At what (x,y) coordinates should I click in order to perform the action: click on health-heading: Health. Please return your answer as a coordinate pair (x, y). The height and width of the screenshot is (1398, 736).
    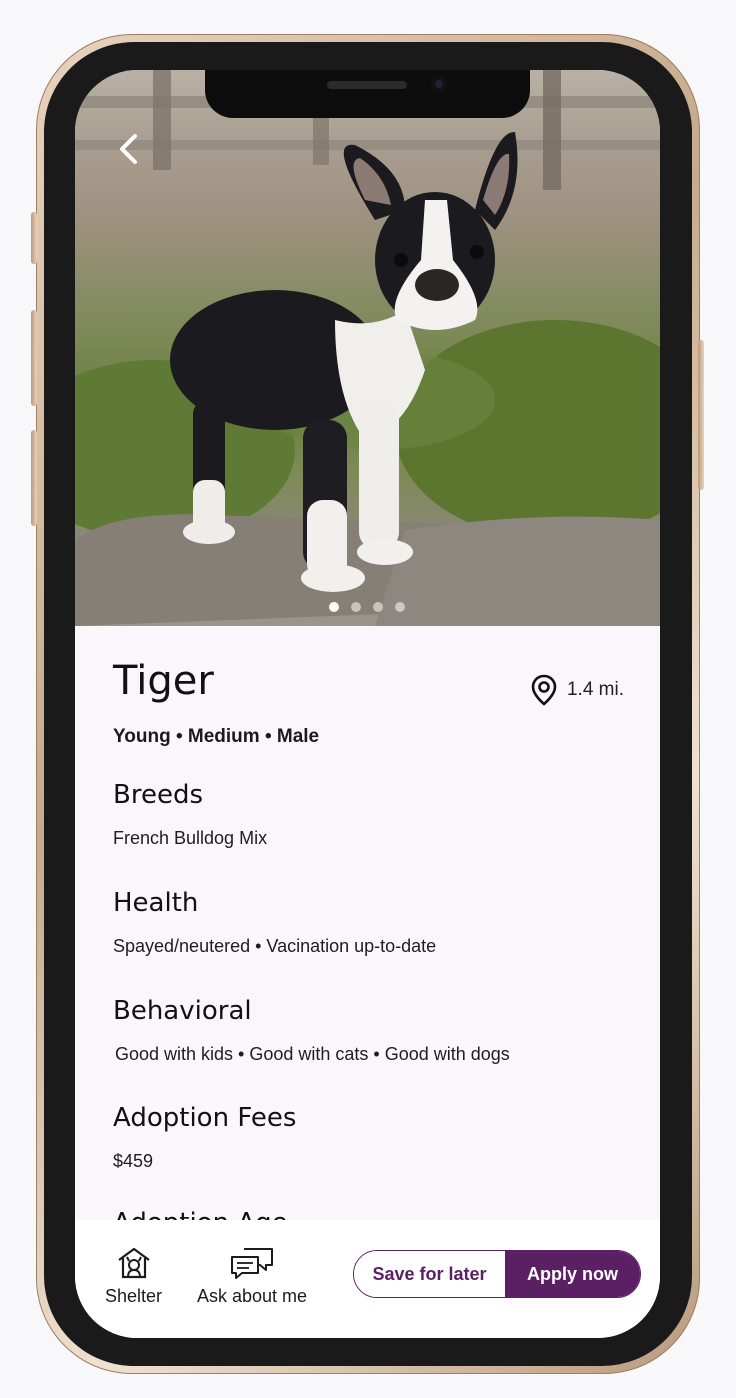
    Looking at the image, I should click on (156, 903).